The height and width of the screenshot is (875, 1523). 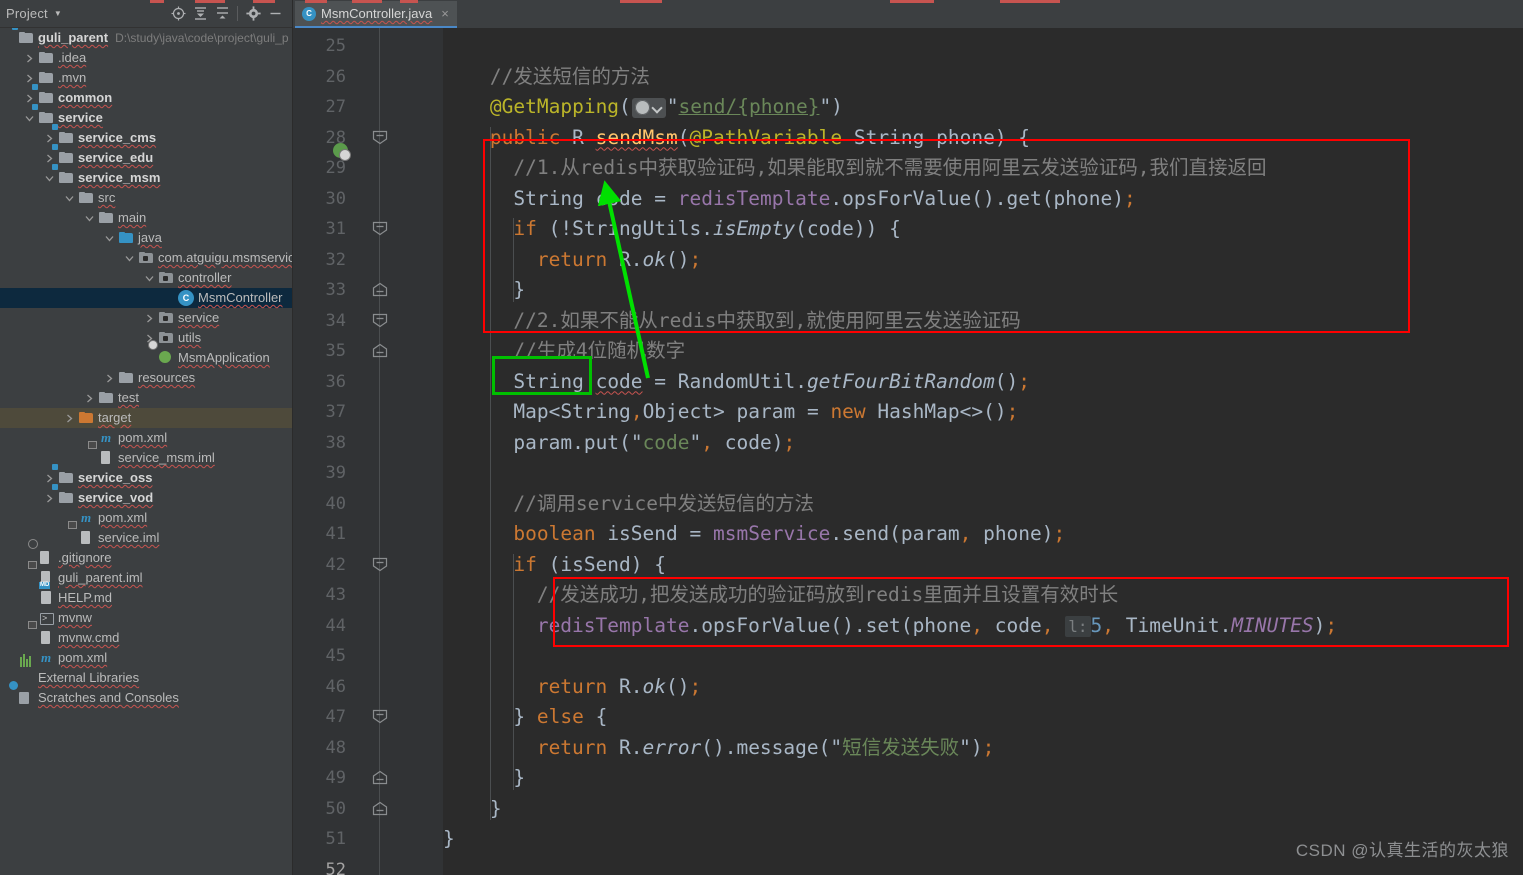 I want to click on tree-row-common: common, so click(x=146, y=96).